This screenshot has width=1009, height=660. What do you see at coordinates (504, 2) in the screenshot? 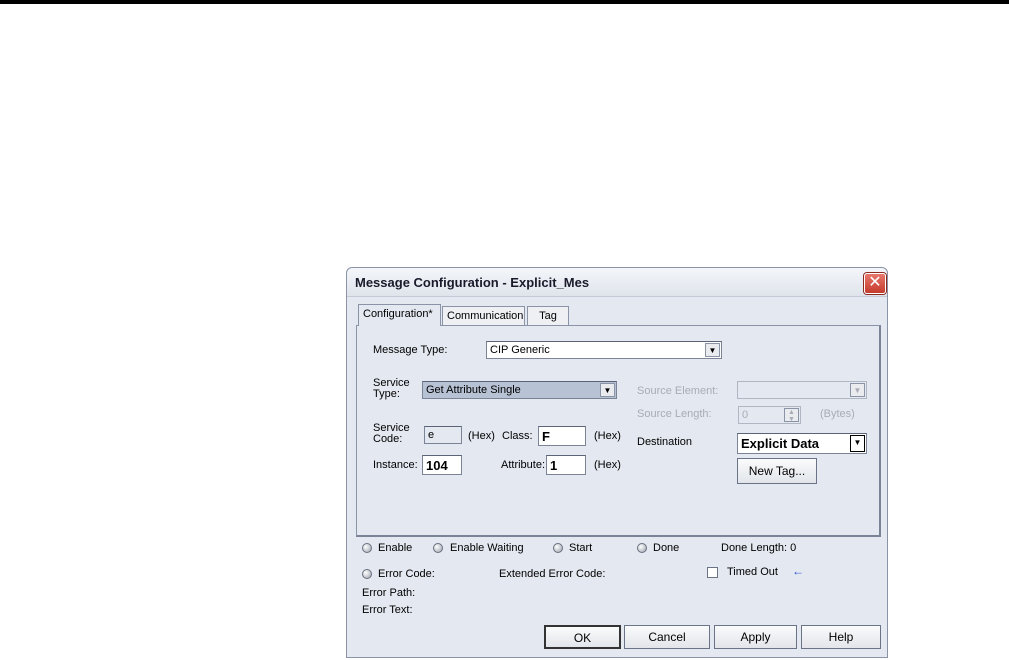
I see `top-rule` at bounding box center [504, 2].